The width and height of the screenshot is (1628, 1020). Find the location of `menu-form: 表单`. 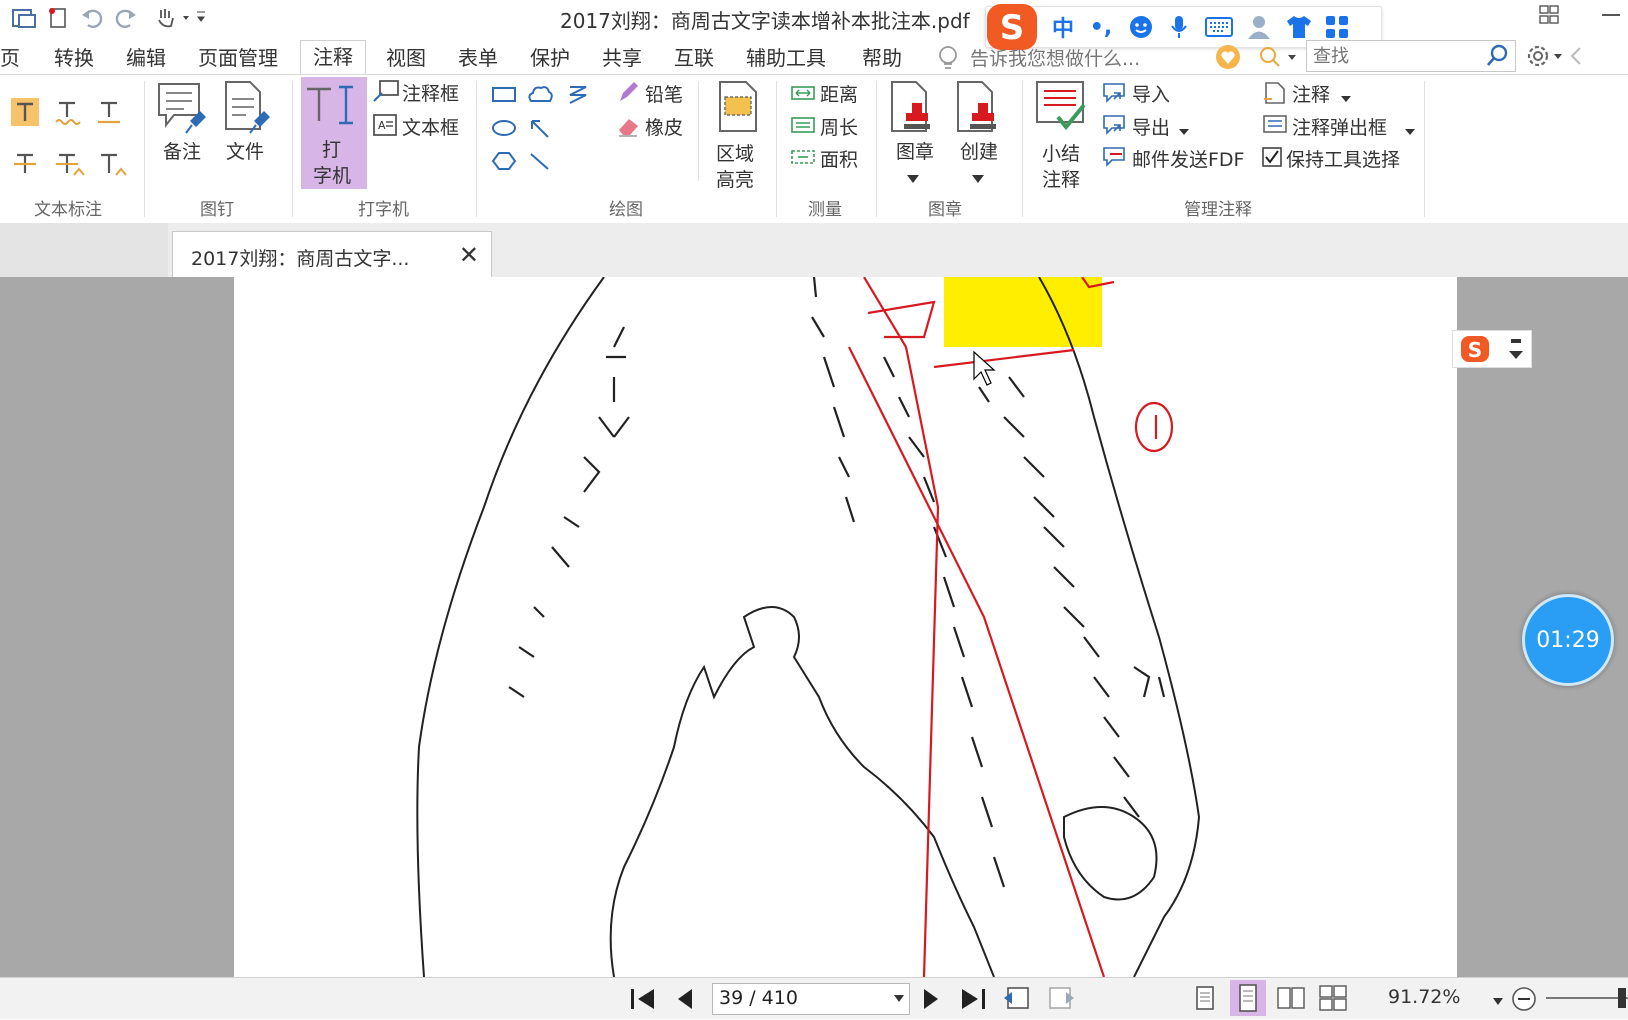

menu-form: 表单 is located at coordinates (478, 58).